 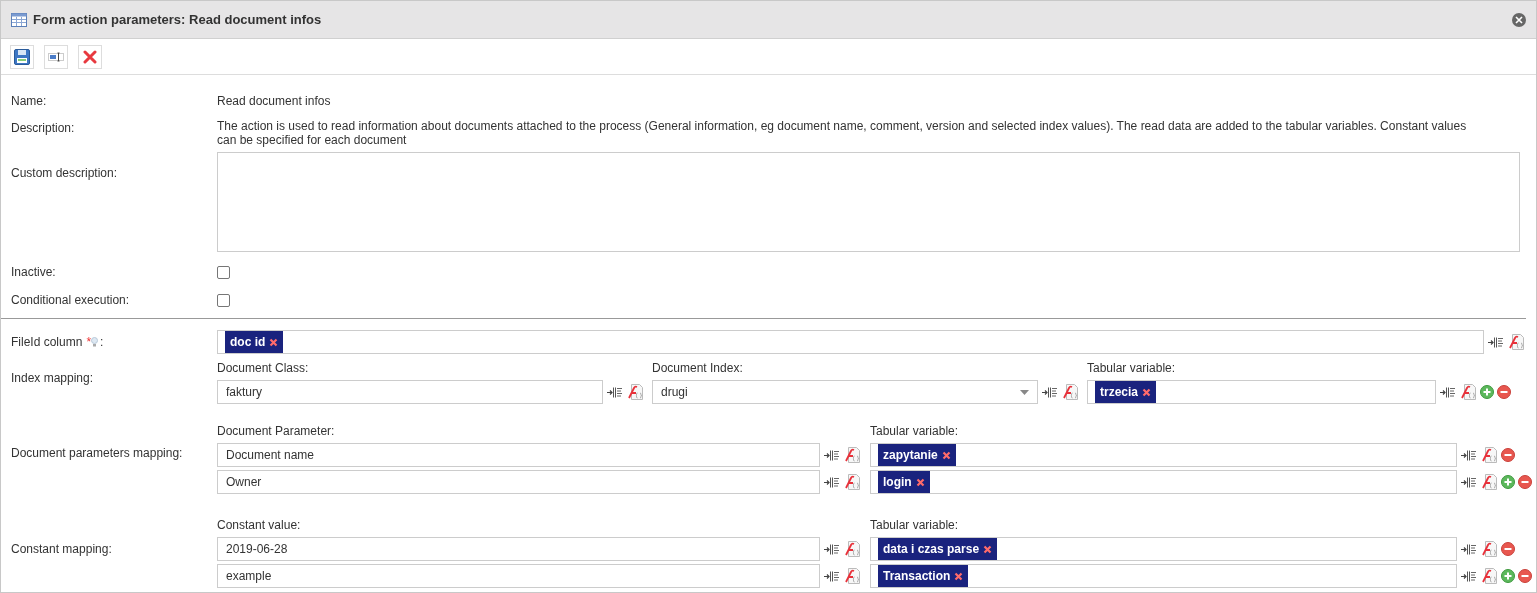 I want to click on lightbulb-icon, so click(x=95, y=342).